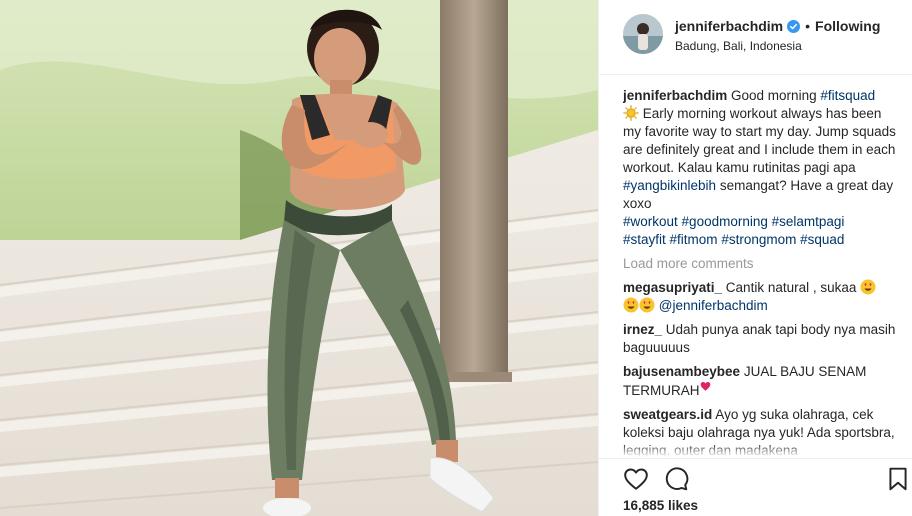  I want to click on header-user-row: jenniferbachdim • Following, so click(777, 26).